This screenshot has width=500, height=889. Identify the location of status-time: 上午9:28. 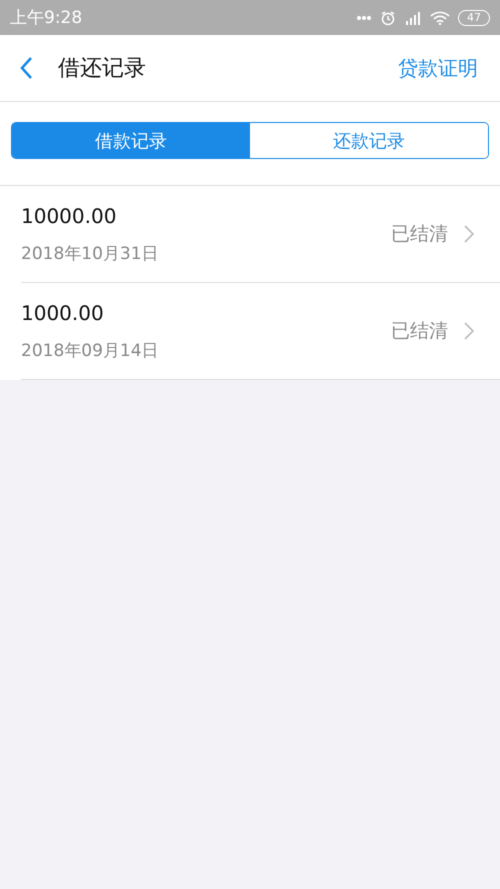
(46, 18).